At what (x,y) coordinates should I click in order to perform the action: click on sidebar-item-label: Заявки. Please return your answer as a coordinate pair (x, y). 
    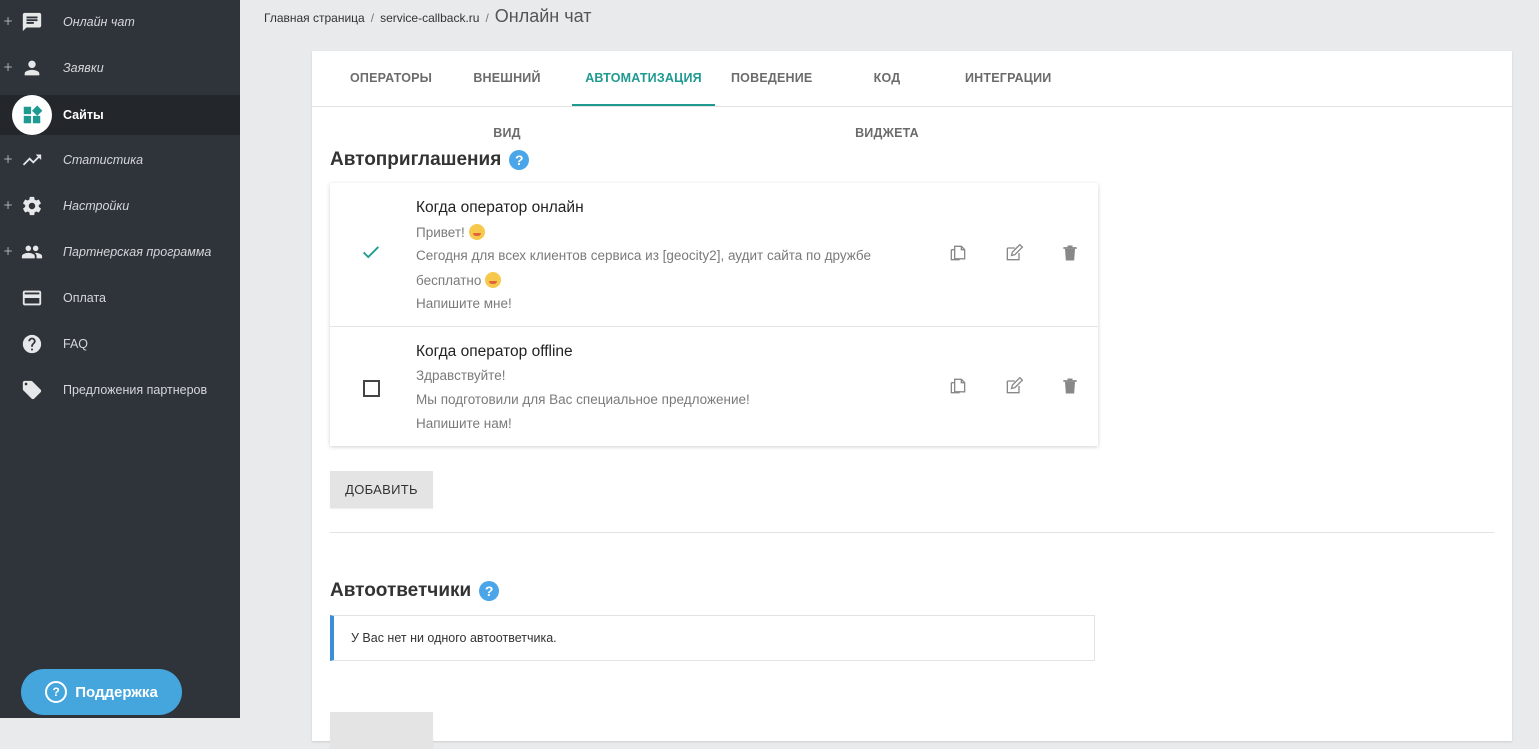
    Looking at the image, I should click on (83, 68).